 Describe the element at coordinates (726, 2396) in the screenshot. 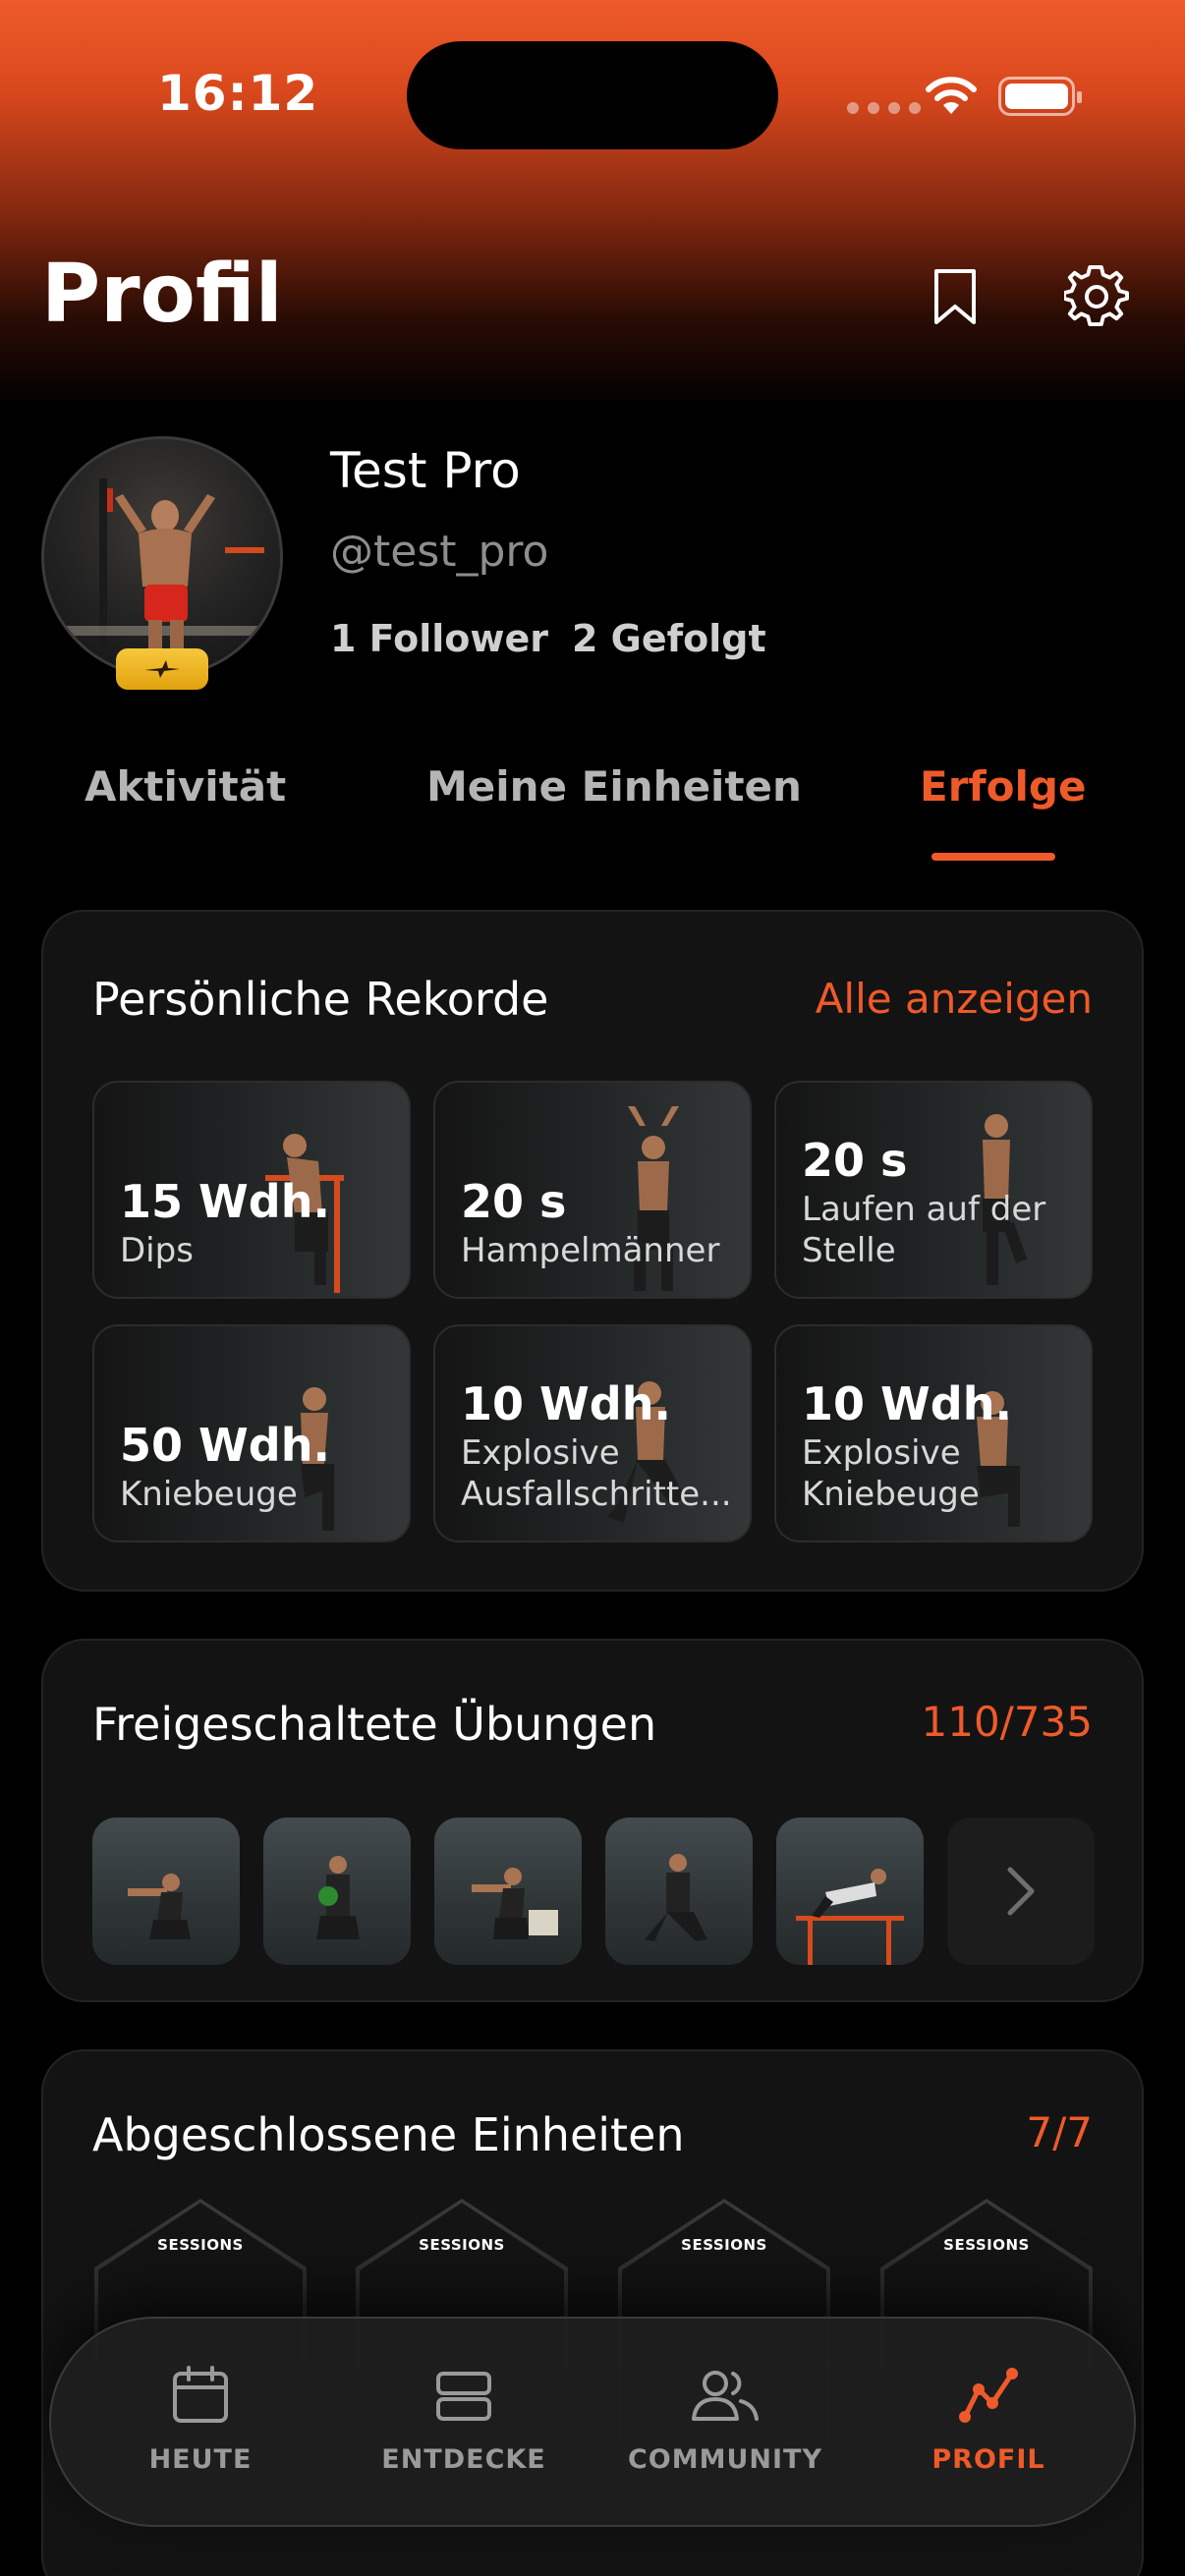

I see `people-icon` at that location.